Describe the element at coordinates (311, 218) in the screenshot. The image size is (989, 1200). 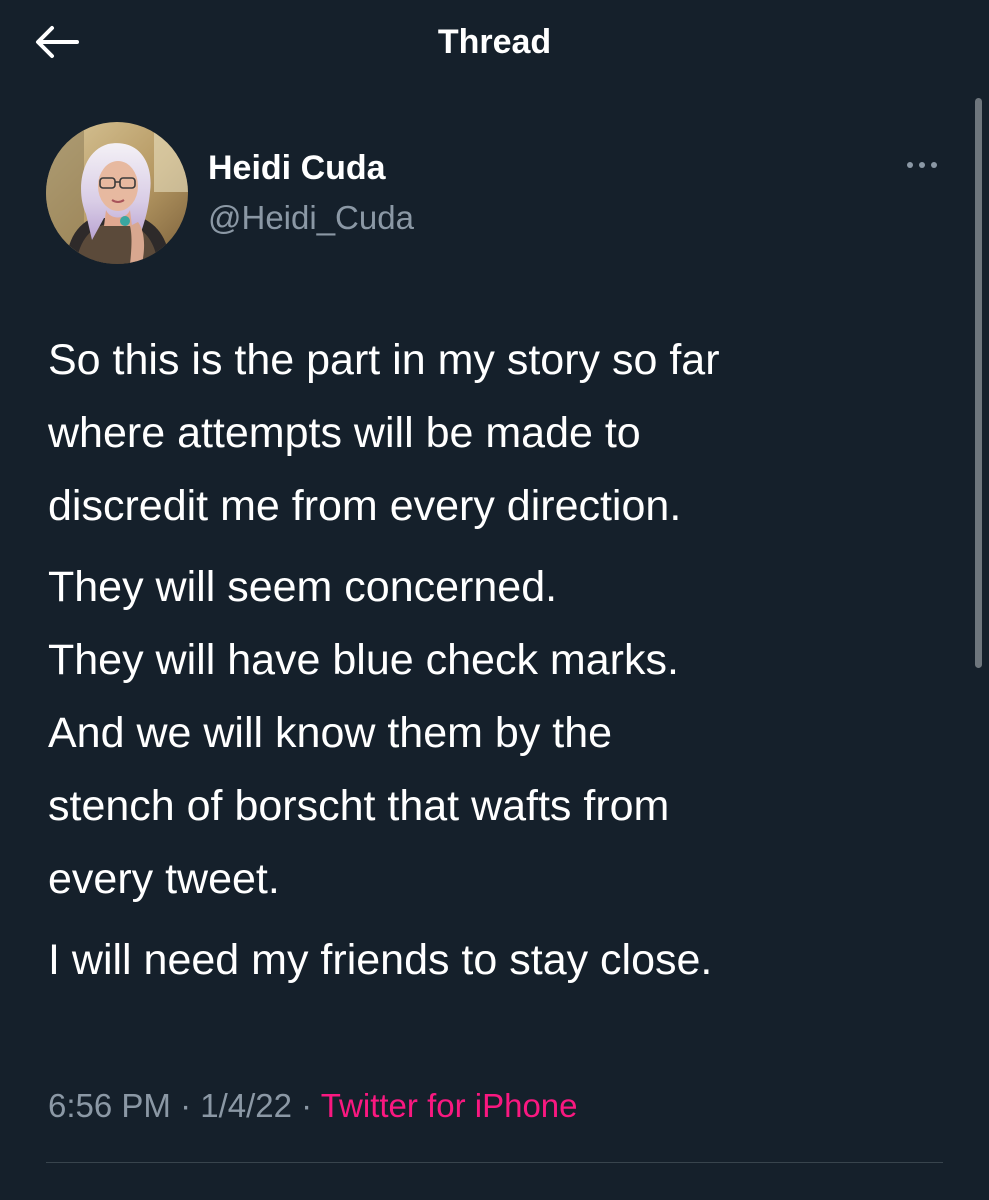
I see `author-handle: @Heidi_Cuda` at that location.